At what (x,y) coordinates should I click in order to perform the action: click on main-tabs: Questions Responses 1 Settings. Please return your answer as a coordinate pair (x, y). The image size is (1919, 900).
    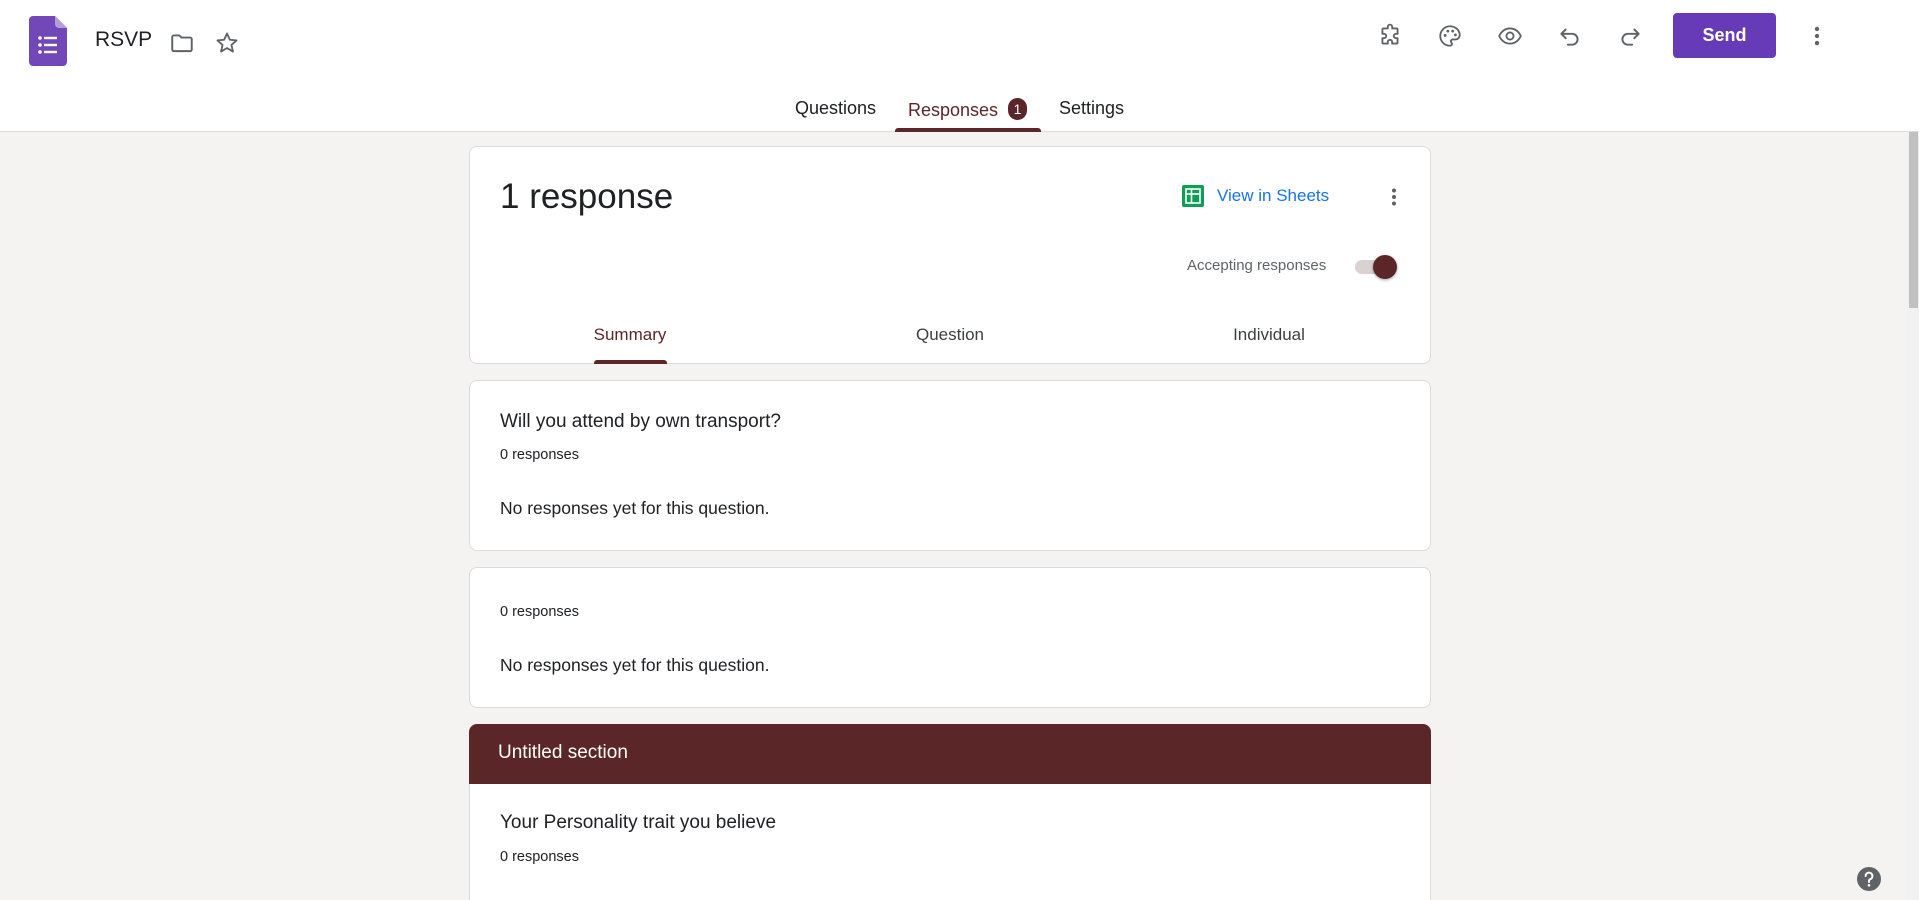
    Looking at the image, I should click on (959, 111).